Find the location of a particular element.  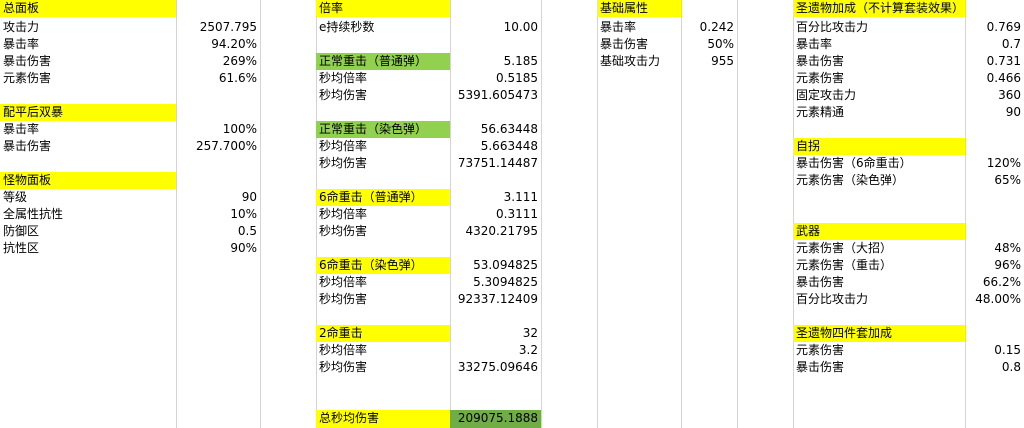

cell-value: 0.8 is located at coordinates (994, 367).